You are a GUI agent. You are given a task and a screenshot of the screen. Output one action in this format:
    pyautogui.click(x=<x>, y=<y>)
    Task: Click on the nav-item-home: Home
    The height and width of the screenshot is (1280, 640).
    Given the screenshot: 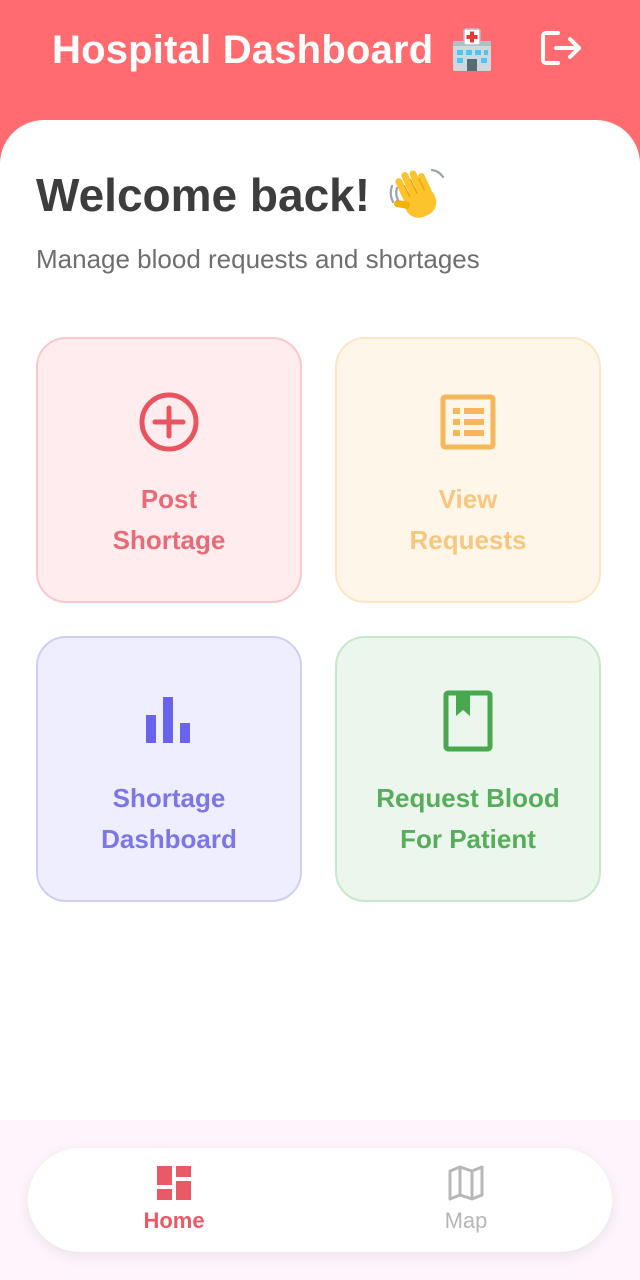 What is the action you would take?
    pyautogui.click(x=174, y=1200)
    